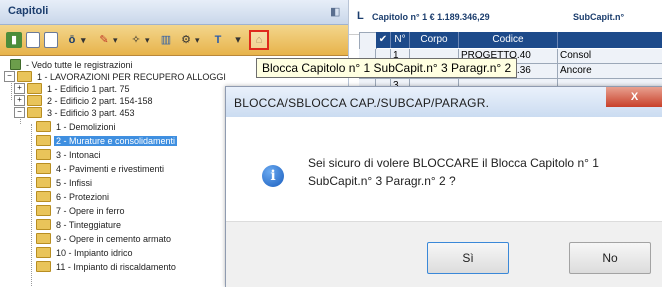  I want to click on tree-node-selected: 2 - Murature e consolidamenti, so click(107, 140).